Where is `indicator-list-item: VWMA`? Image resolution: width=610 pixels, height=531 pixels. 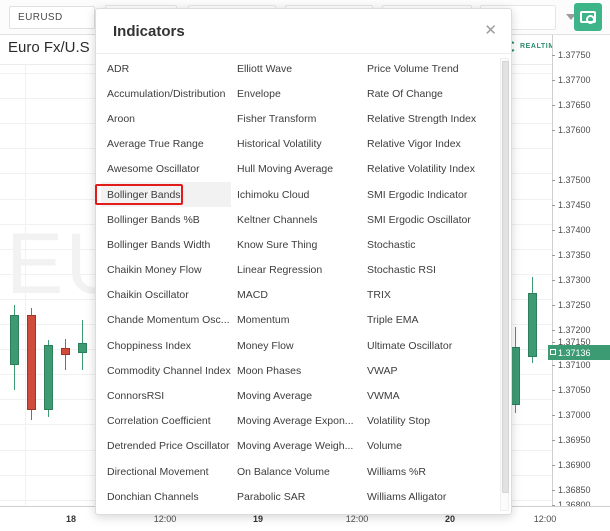
indicator-list-item: VWMA is located at coordinates (431, 395).